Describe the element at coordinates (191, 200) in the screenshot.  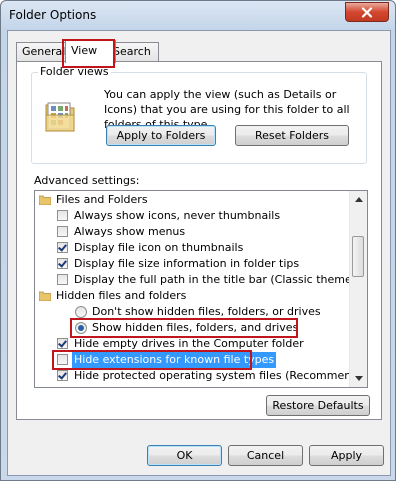
I see `setting-row-files-and-folders: Files and Folders` at that location.